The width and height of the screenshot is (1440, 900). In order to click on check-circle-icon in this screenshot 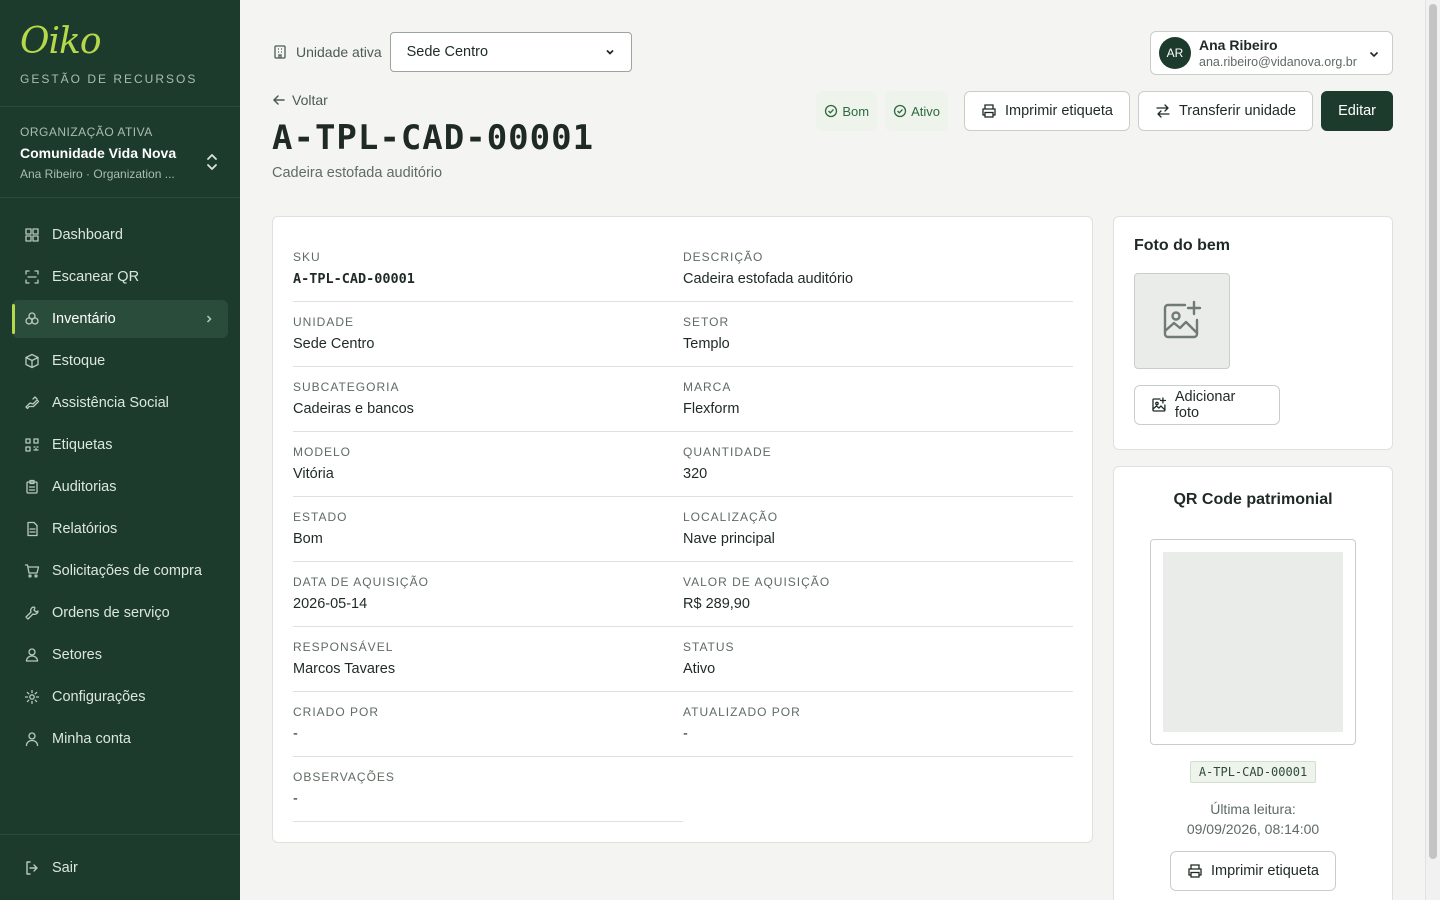, I will do `click(831, 111)`.